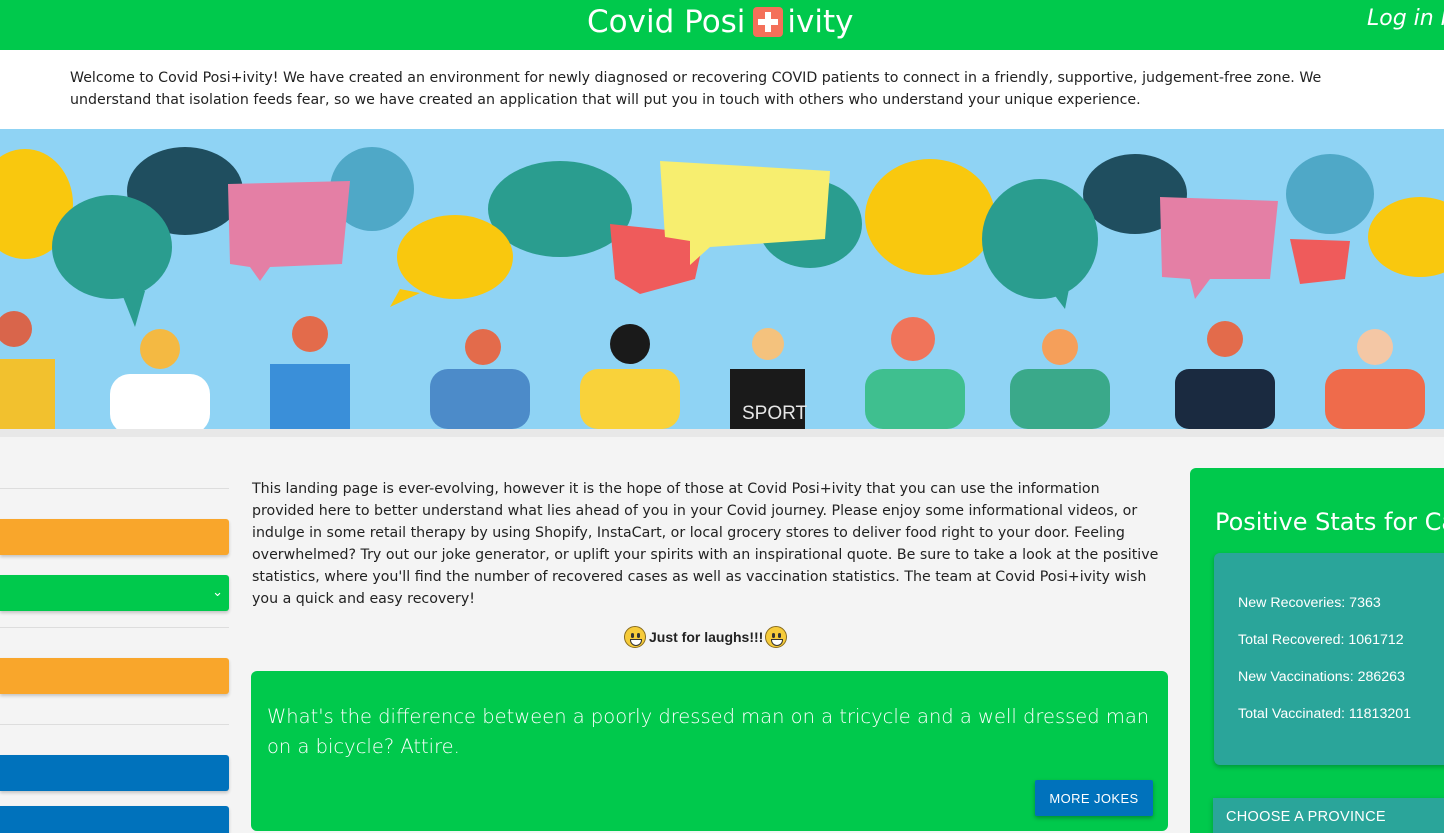  What do you see at coordinates (1306, 817) in the screenshot?
I see `choose-province-label: CHOOSE A PROVINCE` at bounding box center [1306, 817].